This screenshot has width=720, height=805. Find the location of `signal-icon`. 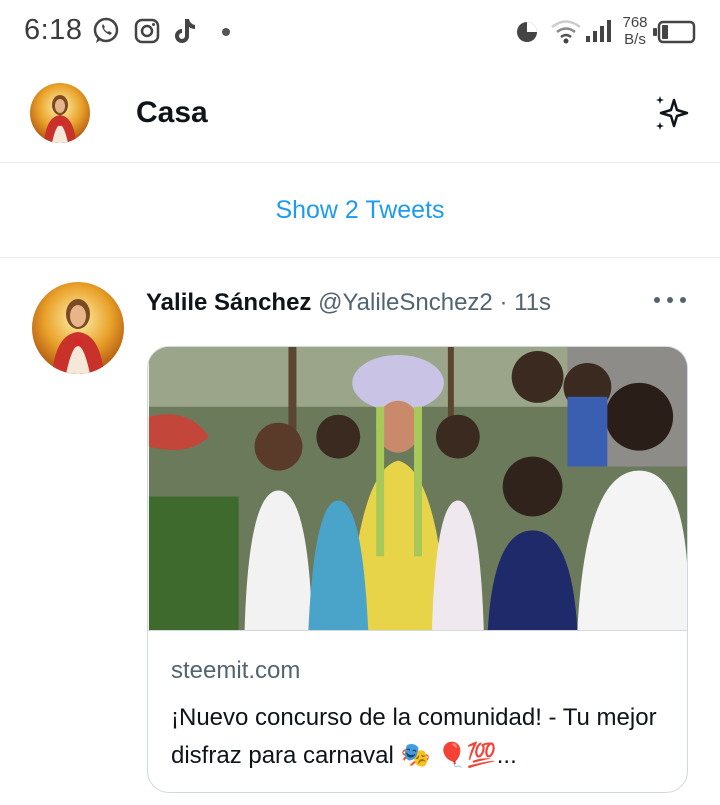

signal-icon is located at coordinates (598, 31).